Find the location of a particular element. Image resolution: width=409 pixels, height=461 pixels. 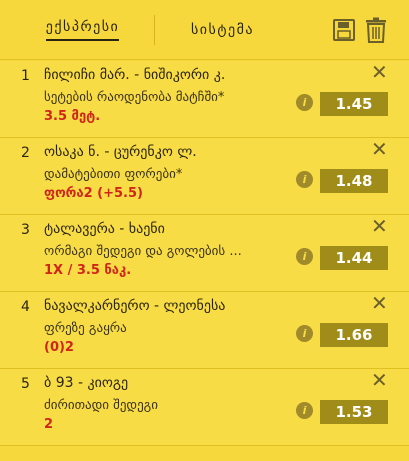

bet-outcome: 2 is located at coordinates (49, 424).